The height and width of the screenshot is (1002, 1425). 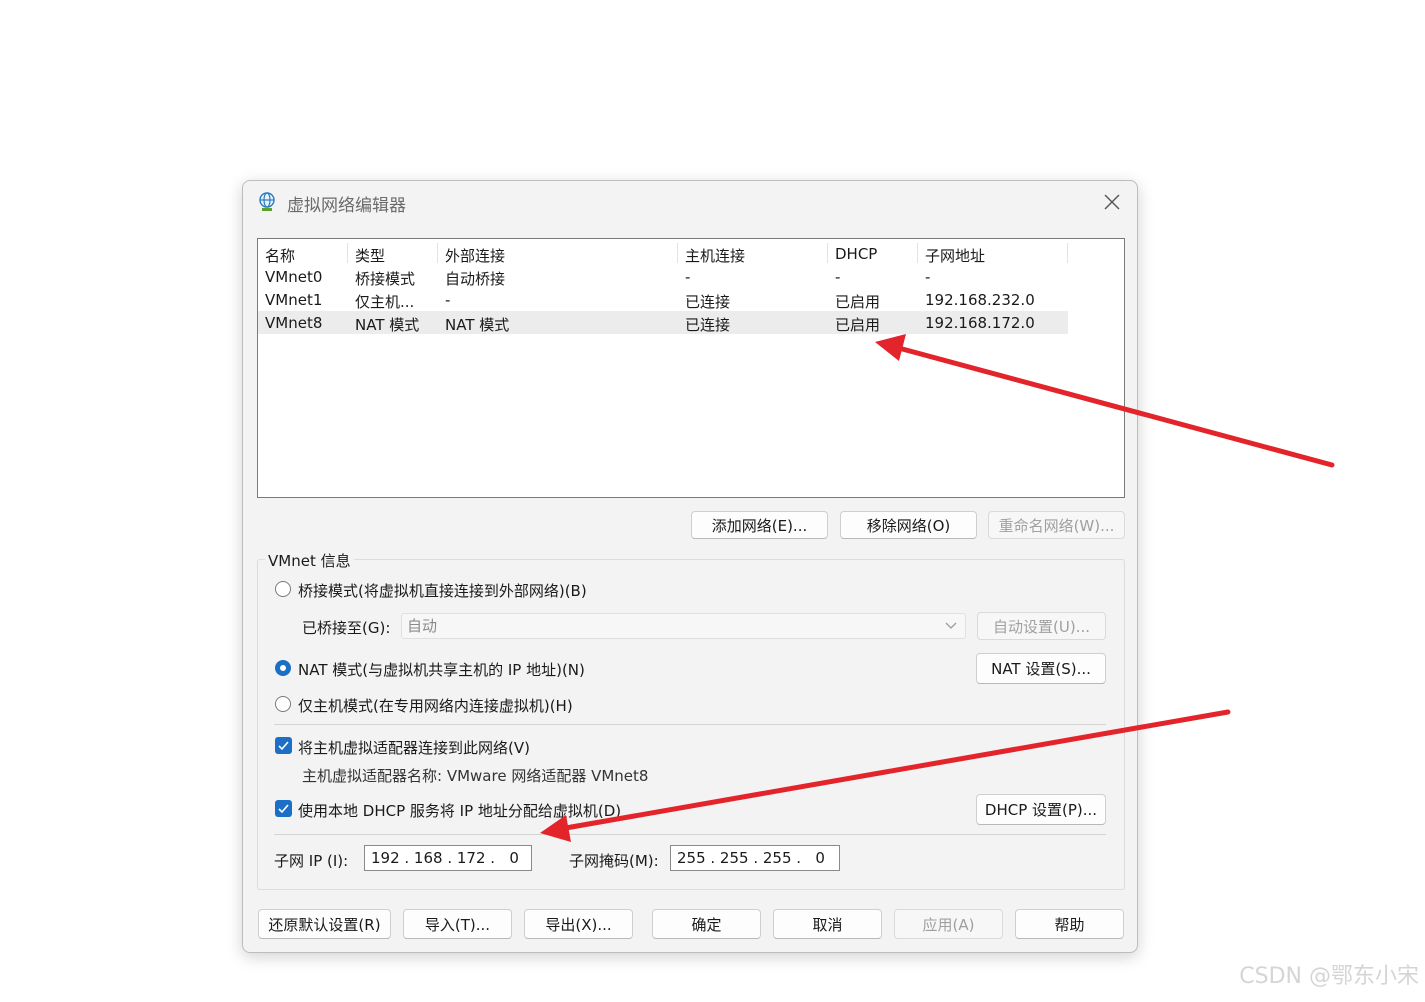 What do you see at coordinates (346, 628) in the screenshot?
I see `bridged-to-label: 已桥接至(G):` at bounding box center [346, 628].